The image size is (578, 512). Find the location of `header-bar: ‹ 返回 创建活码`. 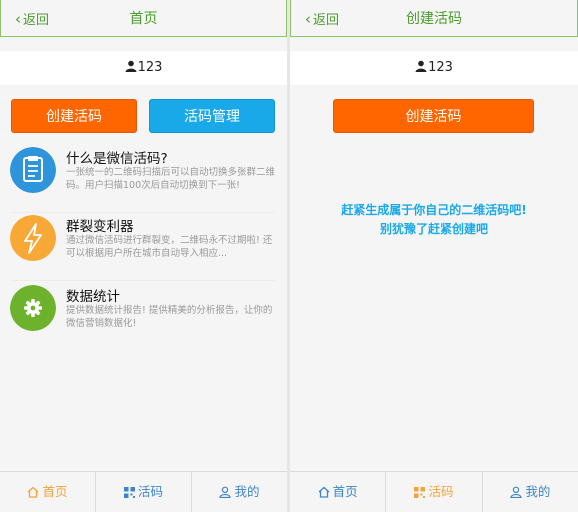

header-bar: ‹ 返回 创建活码 is located at coordinates (434, 18).